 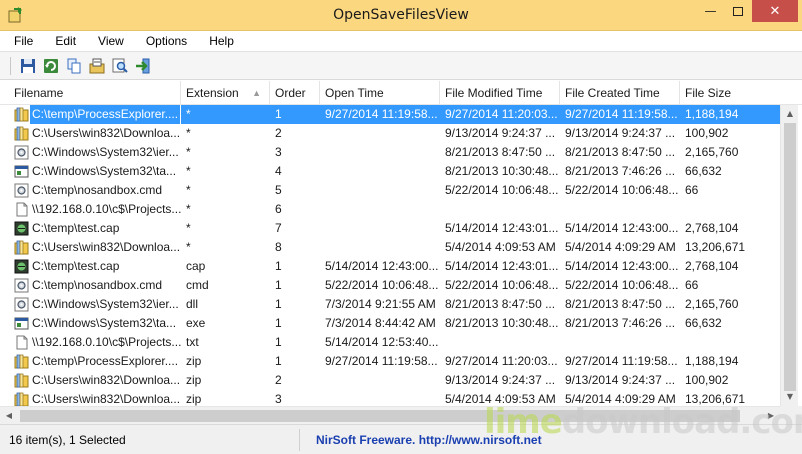 What do you see at coordinates (218, 41) in the screenshot?
I see `menu-help: Help` at bounding box center [218, 41].